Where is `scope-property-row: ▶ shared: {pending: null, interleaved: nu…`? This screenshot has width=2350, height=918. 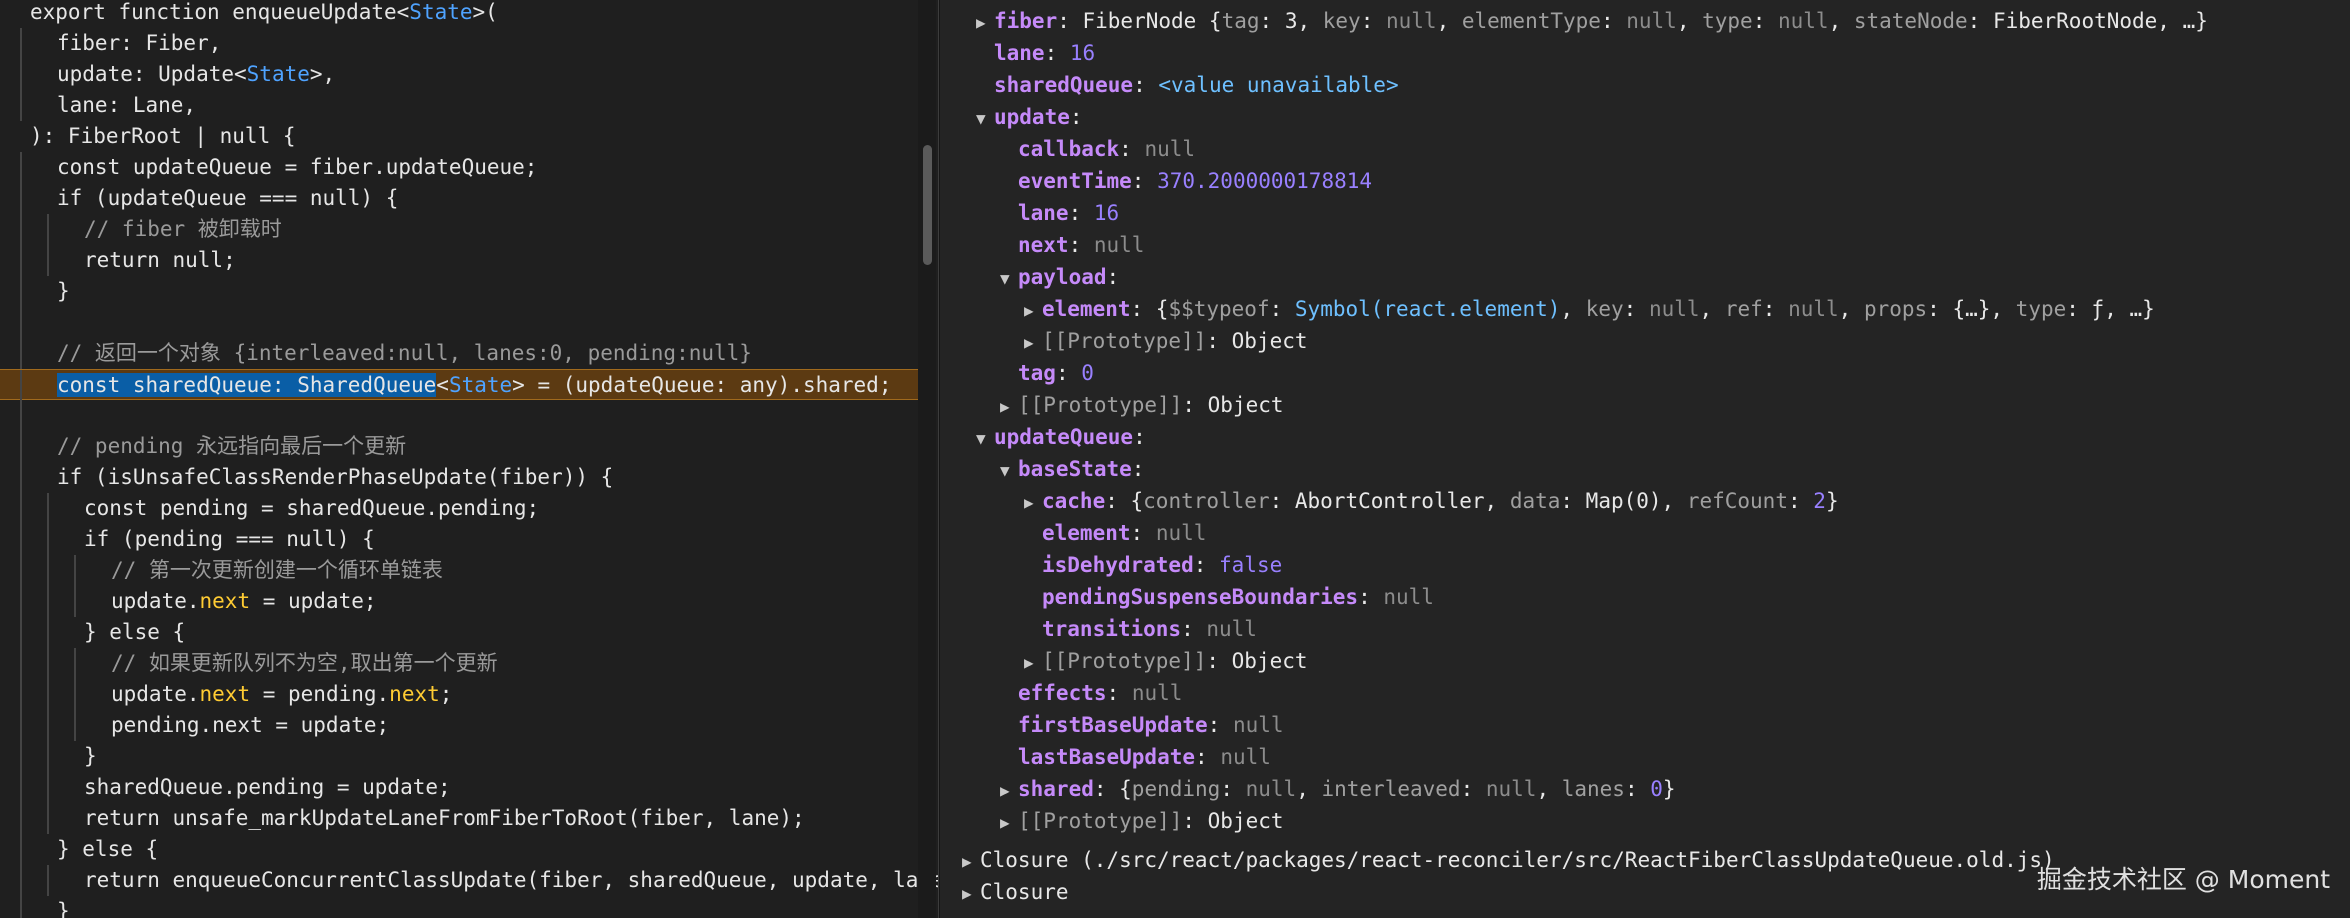
scope-property-row: ▶ shared: {pending: null, interleaved: nu… is located at coordinates (1338, 789).